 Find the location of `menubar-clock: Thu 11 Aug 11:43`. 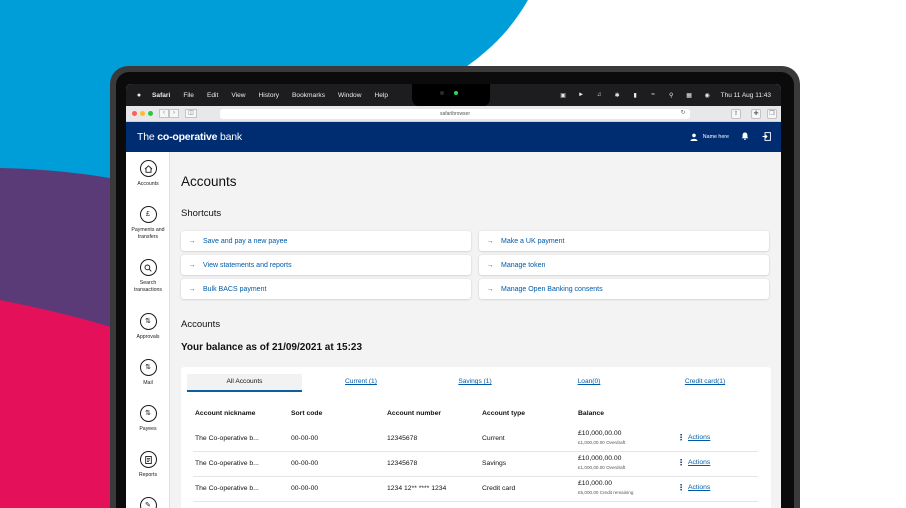

menubar-clock: Thu 11 Aug 11:43 is located at coordinates (746, 95).